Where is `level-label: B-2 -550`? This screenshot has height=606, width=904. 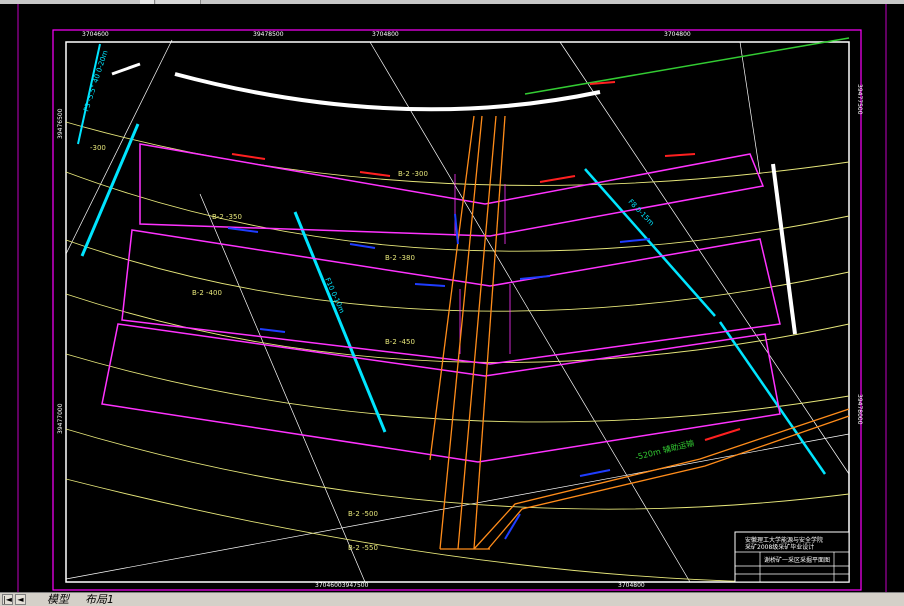 level-label: B-2 -550 is located at coordinates (363, 548).